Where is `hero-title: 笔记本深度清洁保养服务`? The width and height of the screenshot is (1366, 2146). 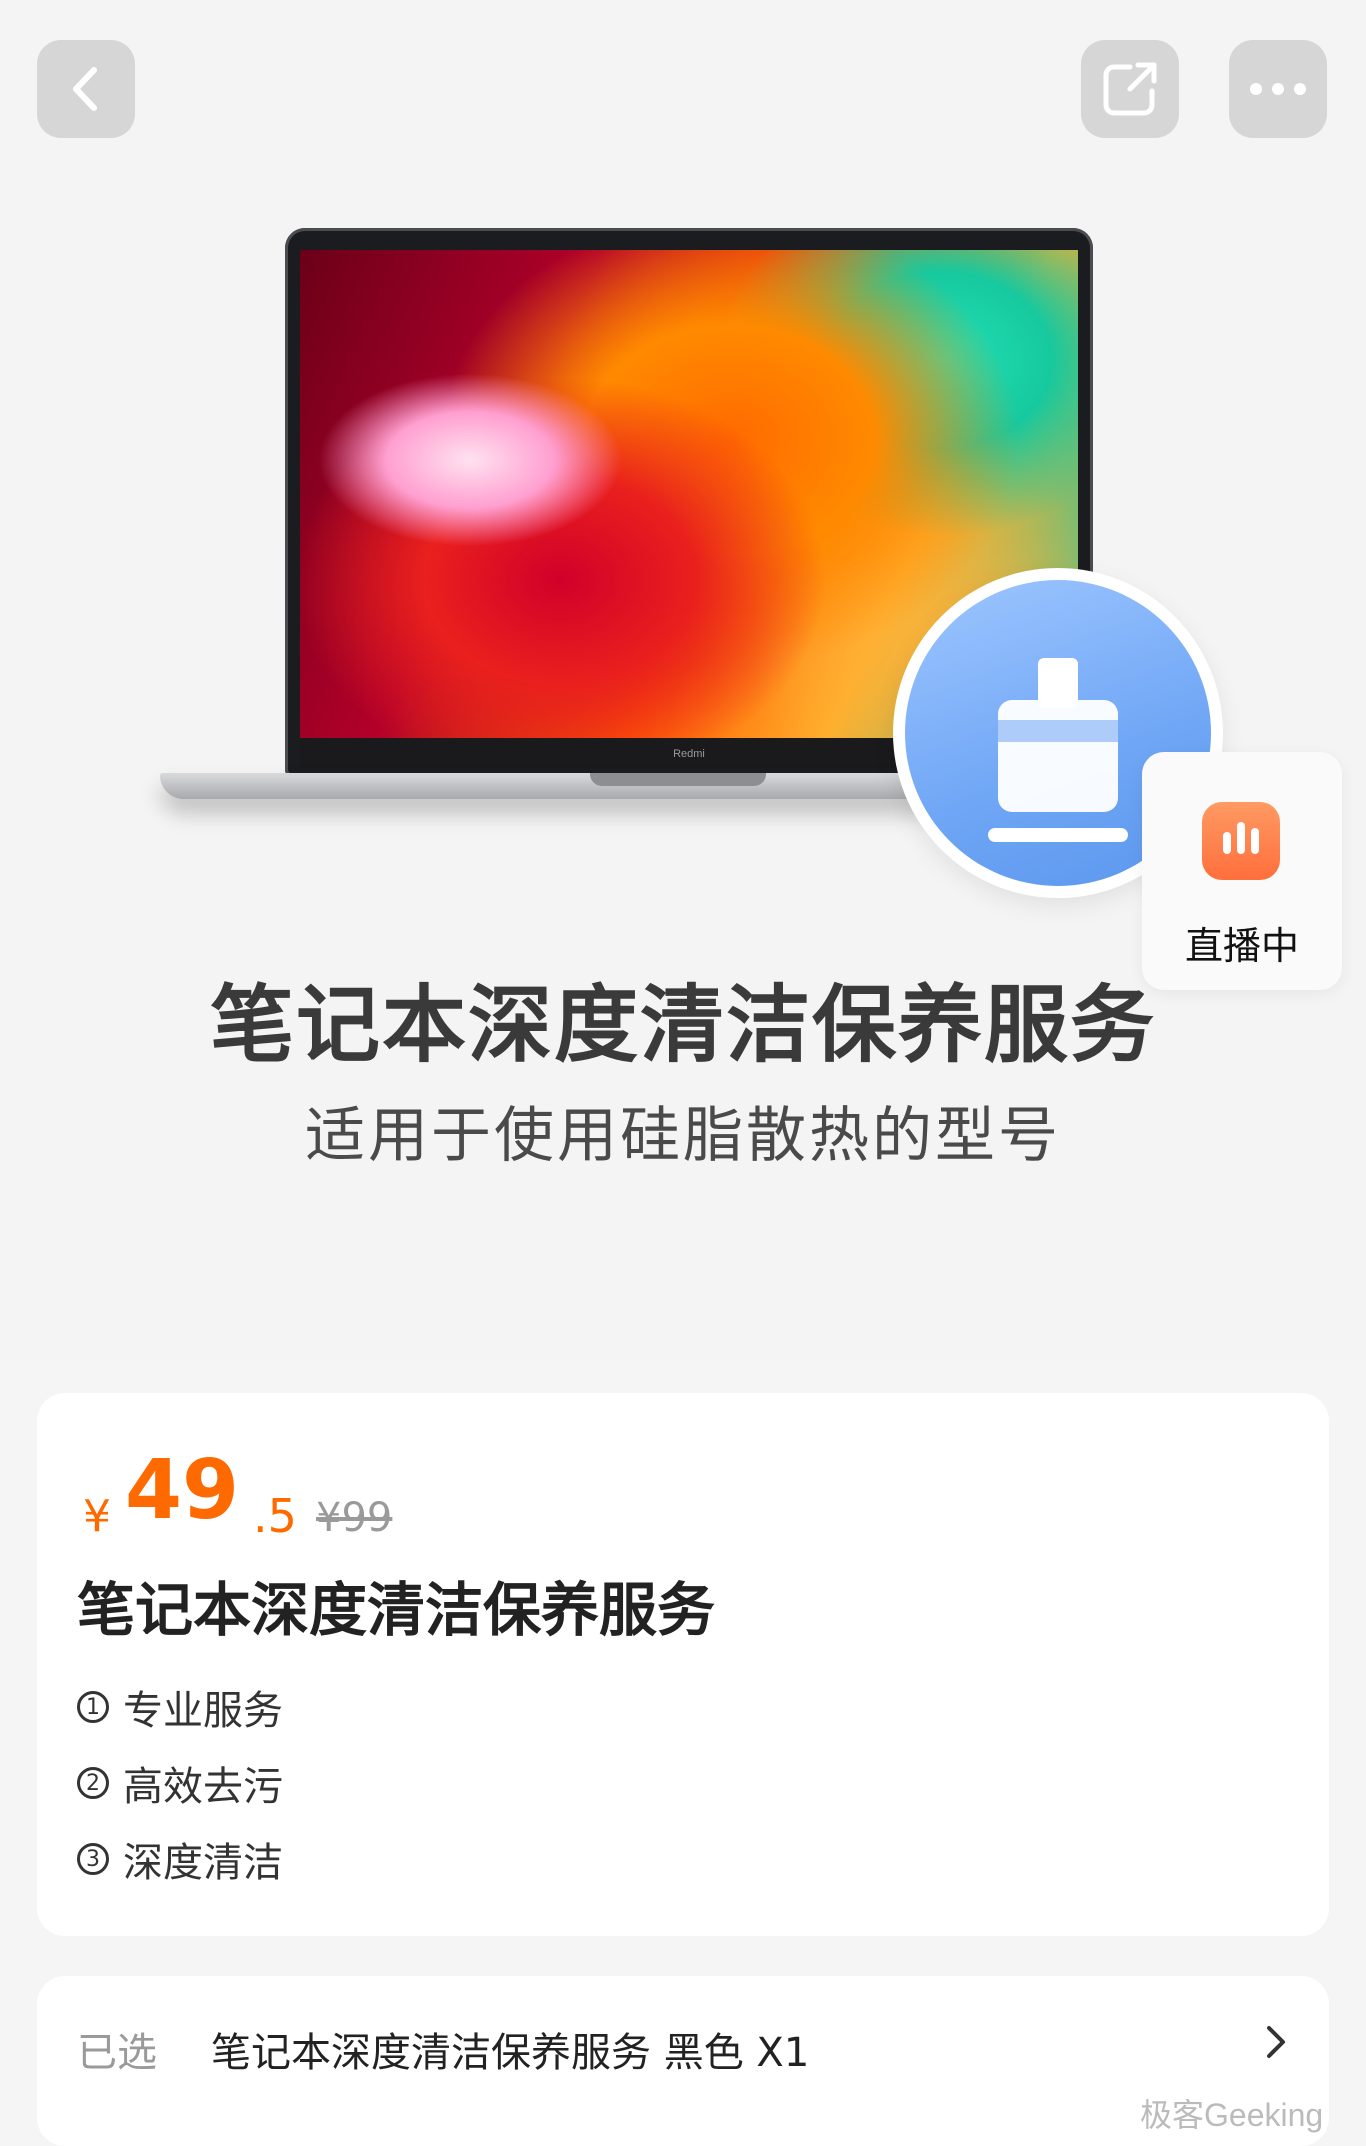 hero-title: 笔记本深度清洁保养服务 is located at coordinates (682, 1025).